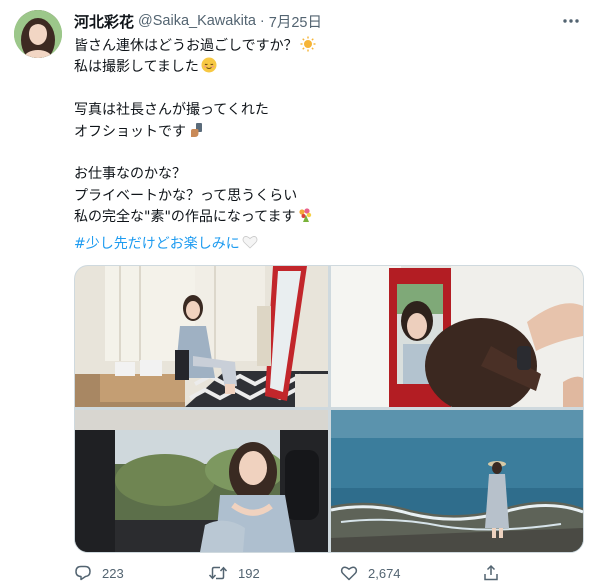 This screenshot has height=588, width=598. Describe the element at coordinates (185, 217) in the screenshot. I see `tweet-line-9: 私の完全な"素"の作品になってます` at that location.